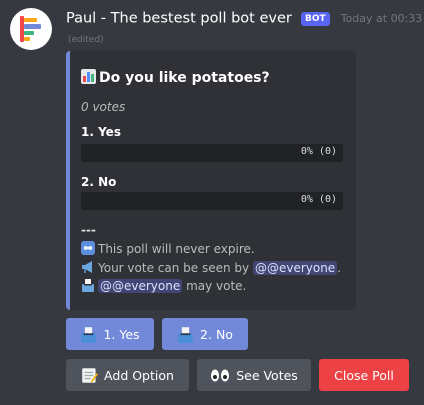 The height and width of the screenshot is (405, 424). I want to click on expire-text: This poll will never expire., so click(176, 249).